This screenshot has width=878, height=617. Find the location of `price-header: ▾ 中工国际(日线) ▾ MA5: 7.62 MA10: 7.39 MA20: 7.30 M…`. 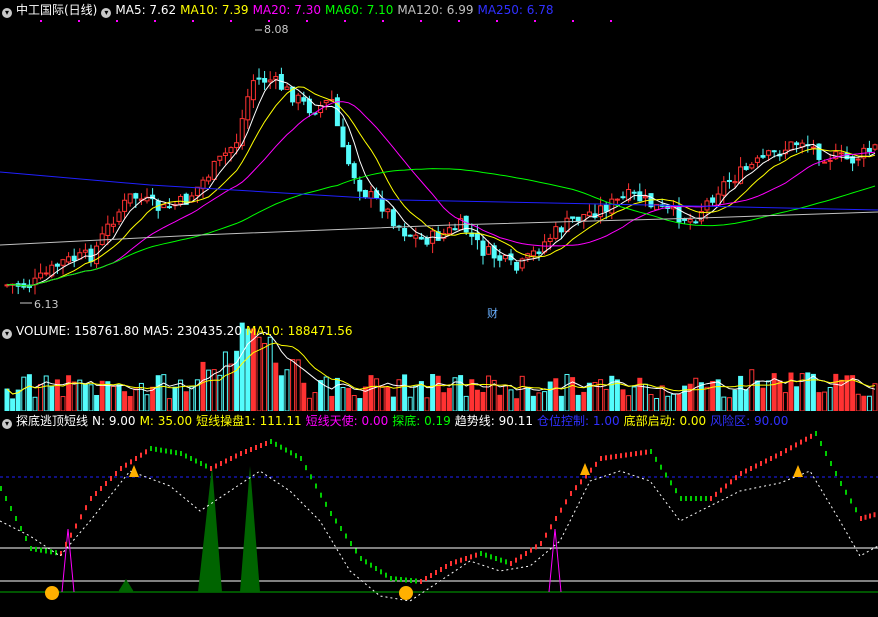

price-header: ▾ 中工国际(日线) ▾ MA5: 7.62 MA10: 7.39 MA20: 7.30 M… is located at coordinates (280, 10).